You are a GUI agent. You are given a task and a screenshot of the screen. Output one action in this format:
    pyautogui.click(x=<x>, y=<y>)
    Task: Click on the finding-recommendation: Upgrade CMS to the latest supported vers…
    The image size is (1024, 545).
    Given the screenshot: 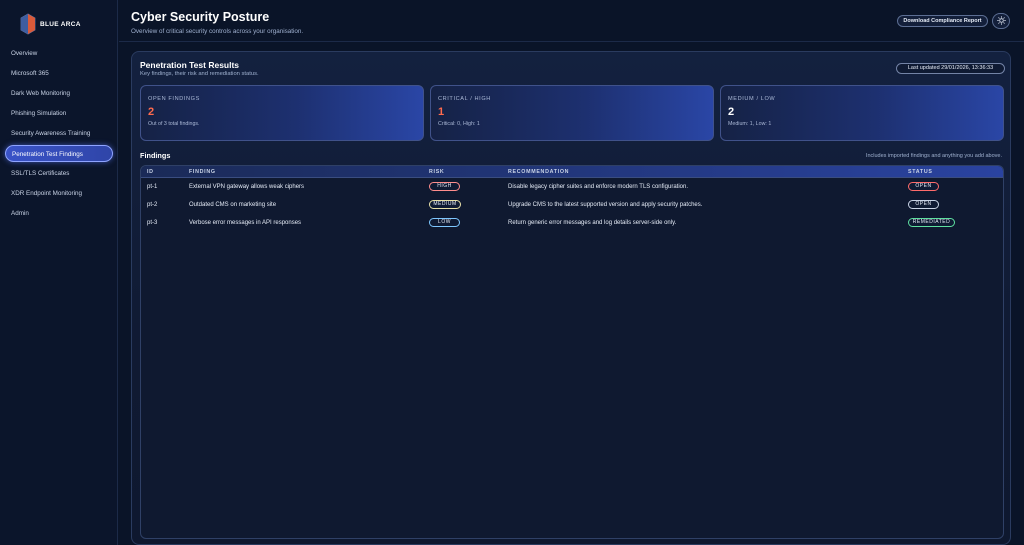 What is the action you would take?
    pyautogui.click(x=605, y=205)
    